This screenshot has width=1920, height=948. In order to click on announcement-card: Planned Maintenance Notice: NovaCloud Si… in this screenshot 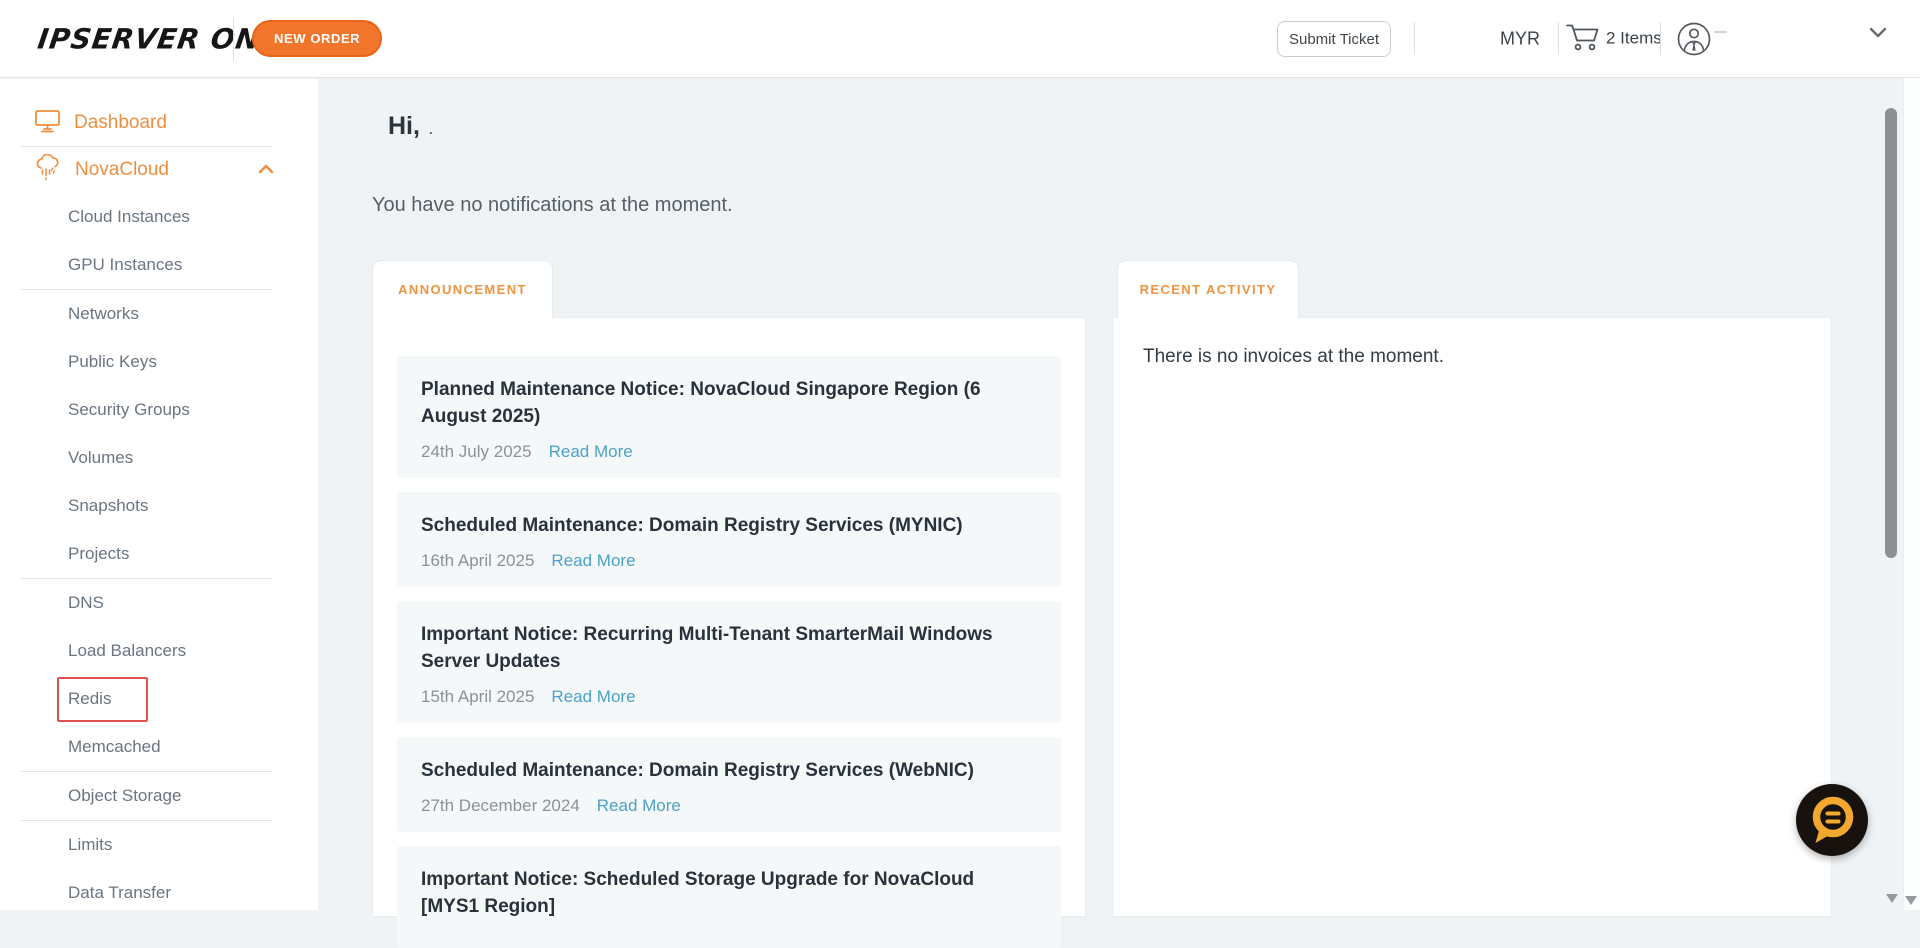, I will do `click(729, 417)`.